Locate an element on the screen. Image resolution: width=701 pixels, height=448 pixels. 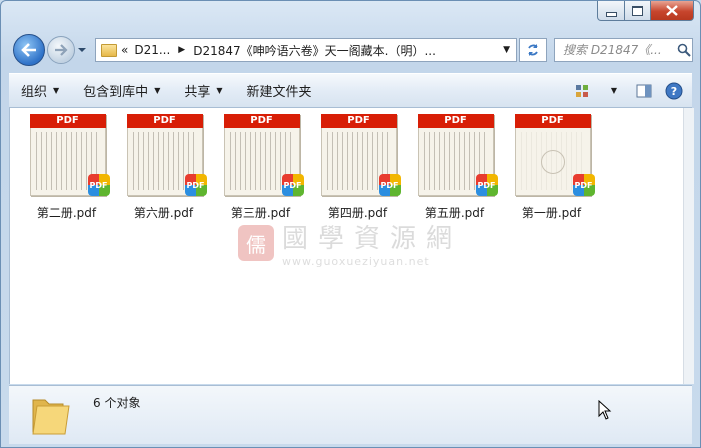
search-box is located at coordinates (623, 50).